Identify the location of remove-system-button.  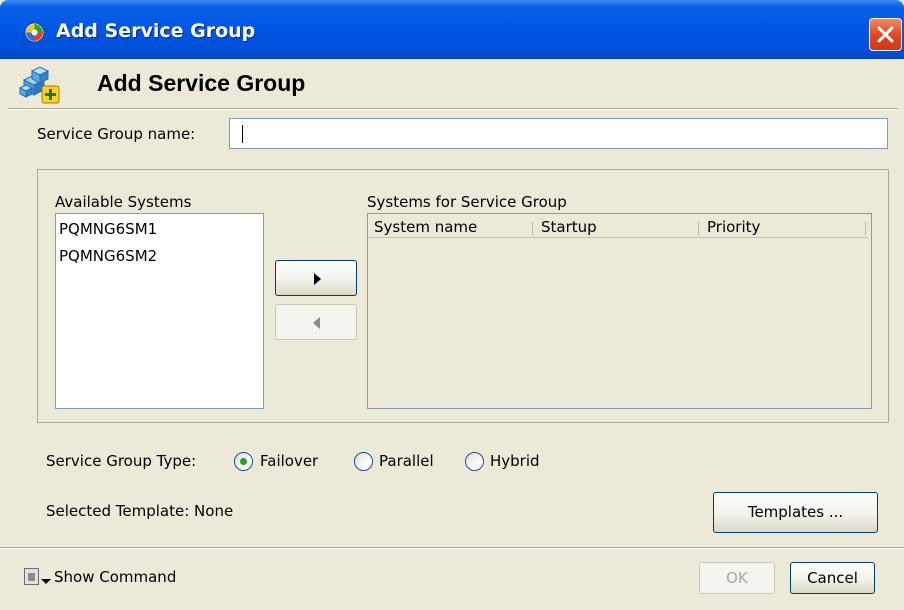
(316, 322).